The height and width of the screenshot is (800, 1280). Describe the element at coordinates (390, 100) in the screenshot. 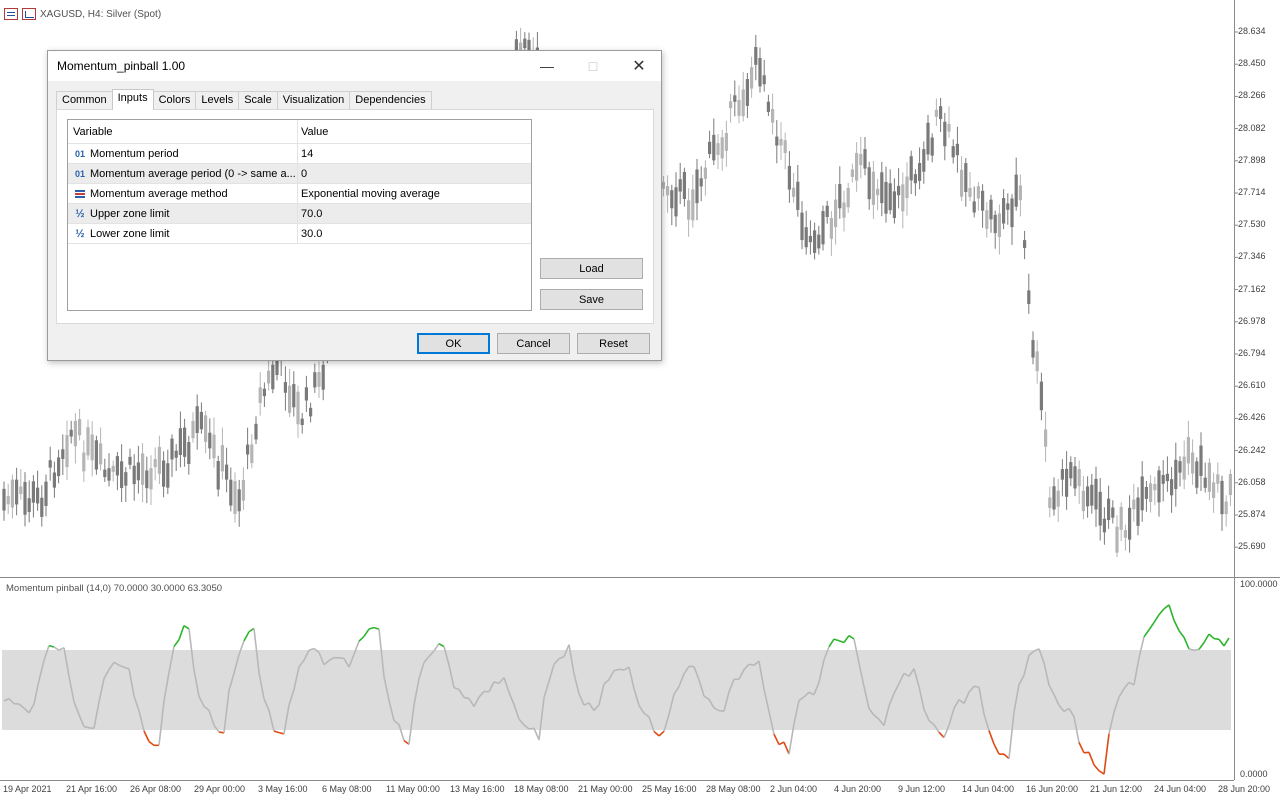

I see `tab-dependencies: Dependencies` at that location.